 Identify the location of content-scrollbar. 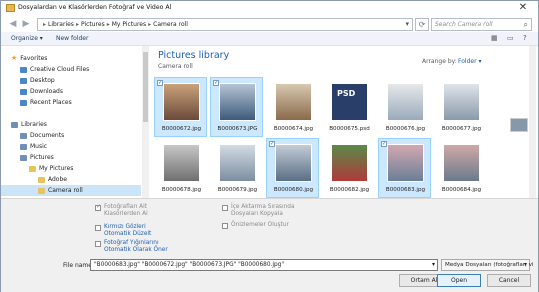
(532, 122).